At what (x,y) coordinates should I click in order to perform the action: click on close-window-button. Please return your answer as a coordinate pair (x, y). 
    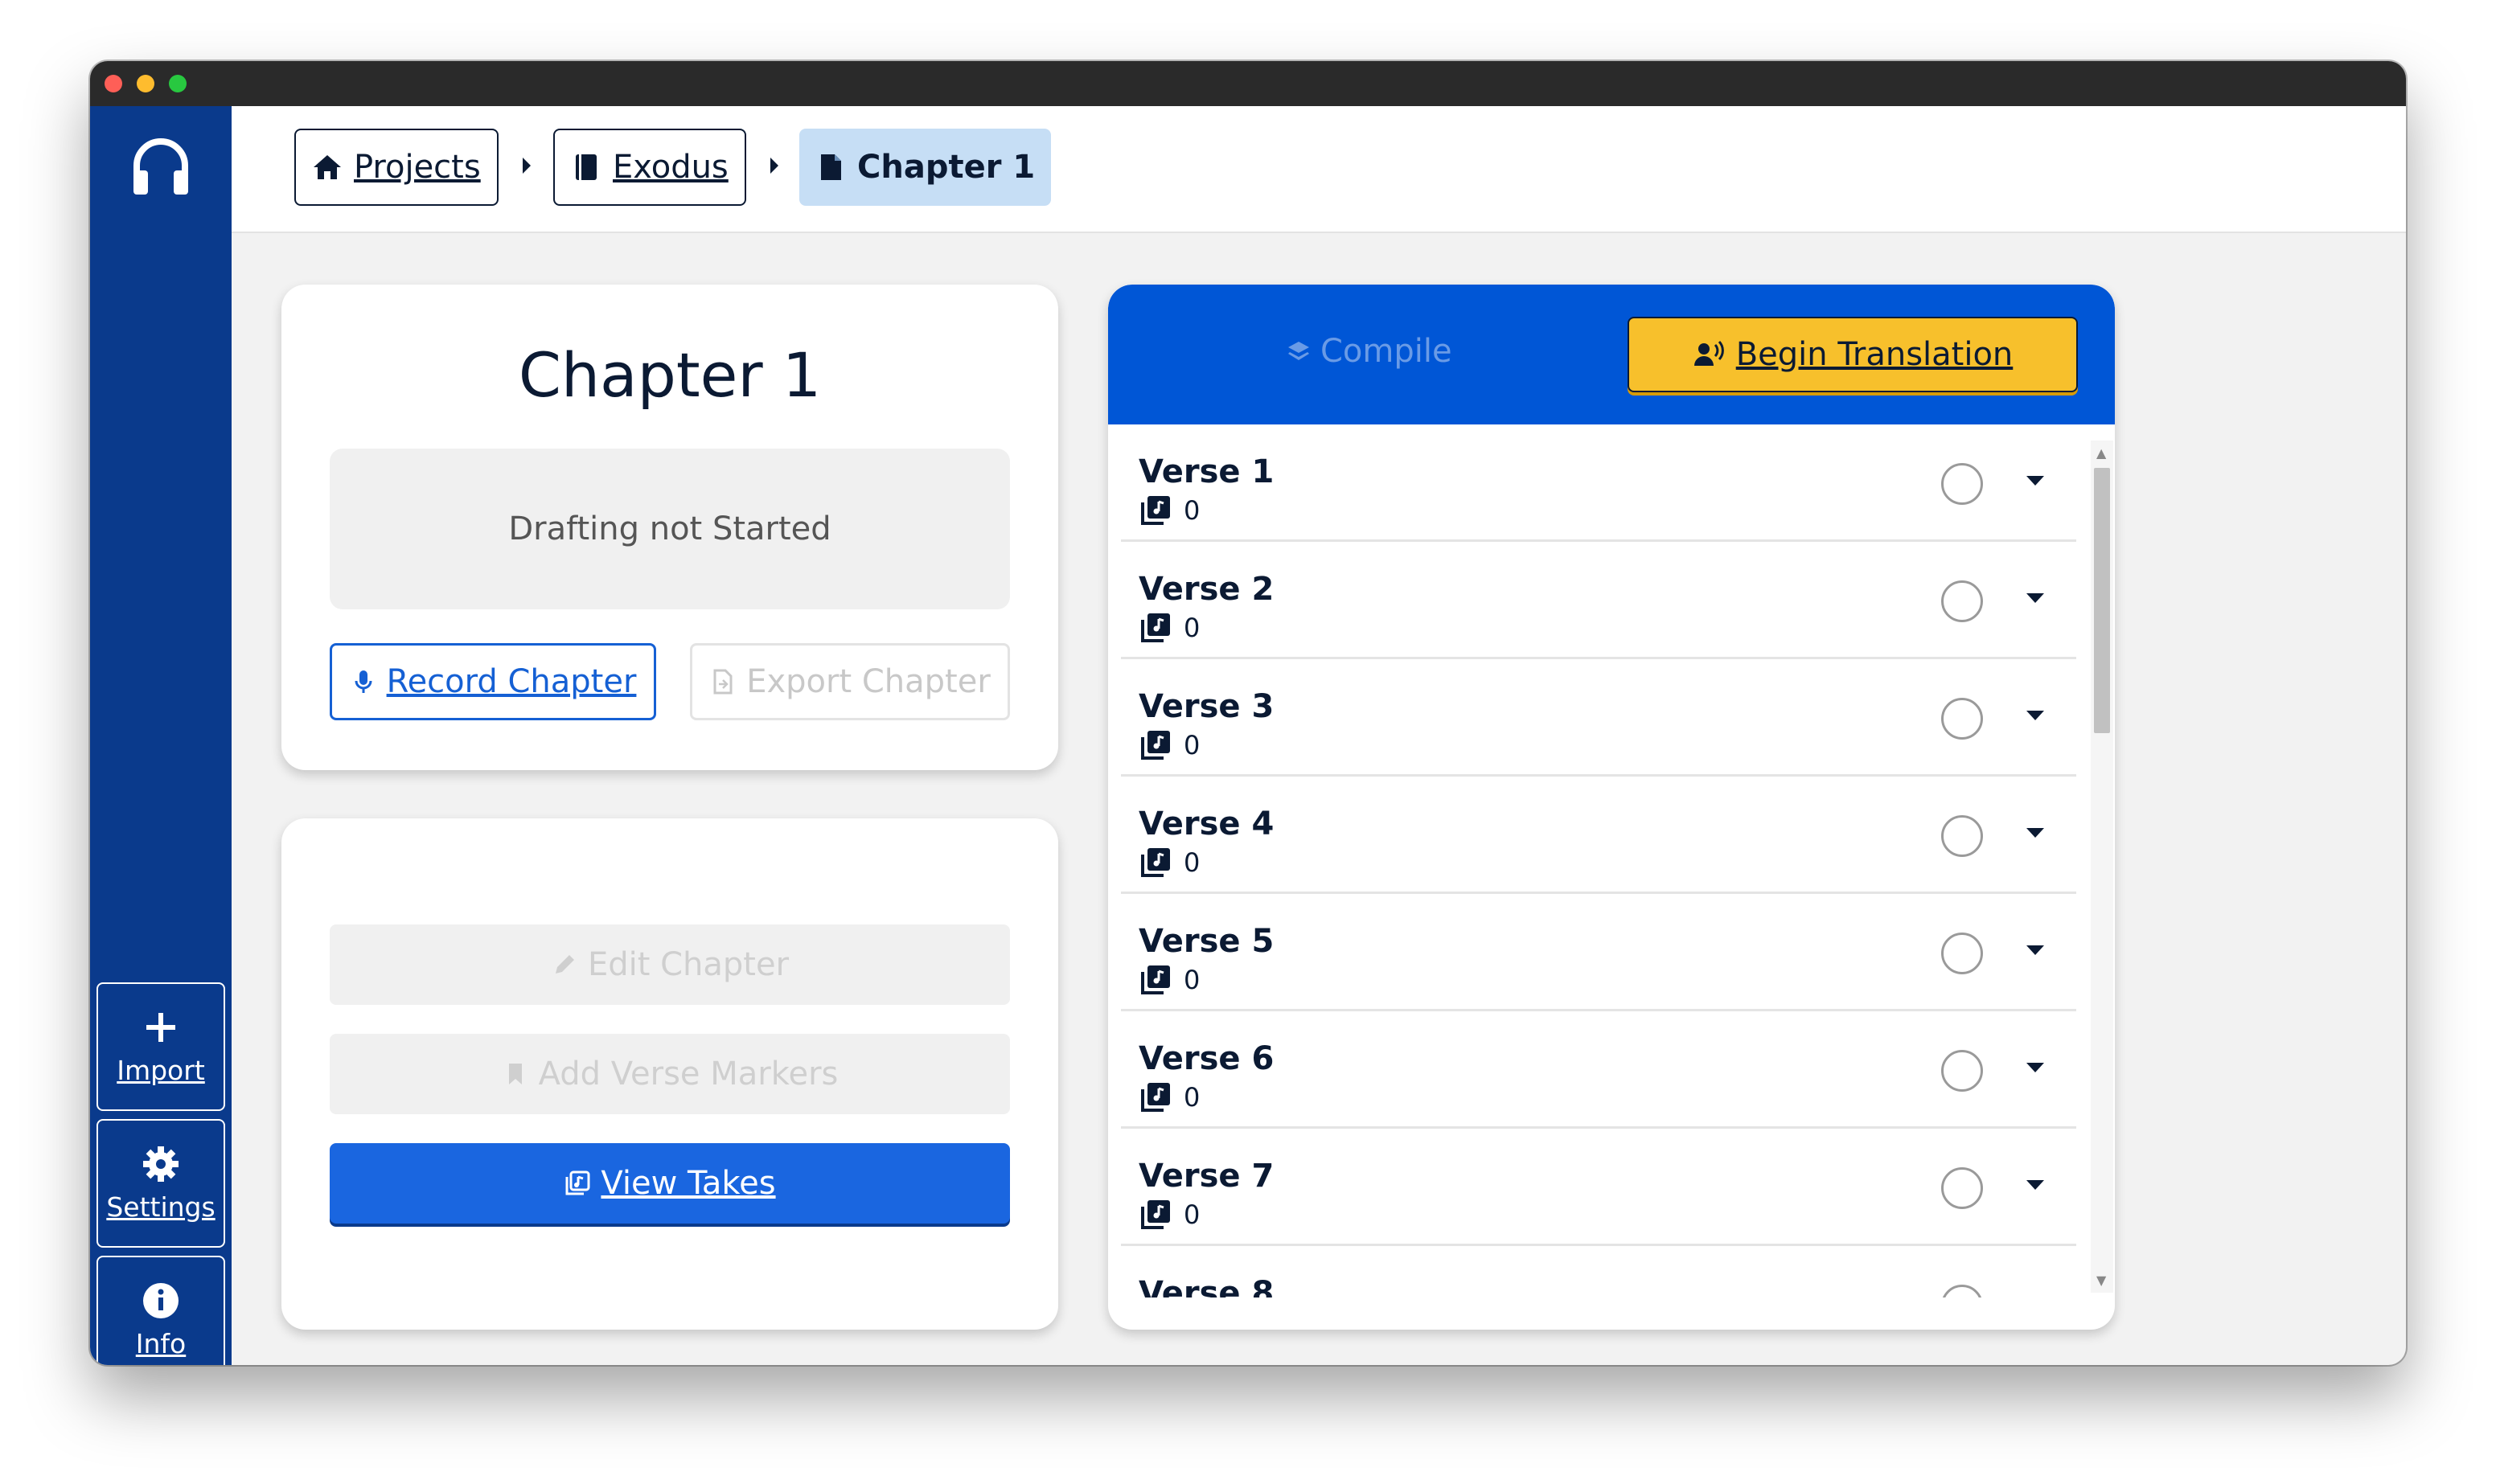
    Looking at the image, I should click on (114, 84).